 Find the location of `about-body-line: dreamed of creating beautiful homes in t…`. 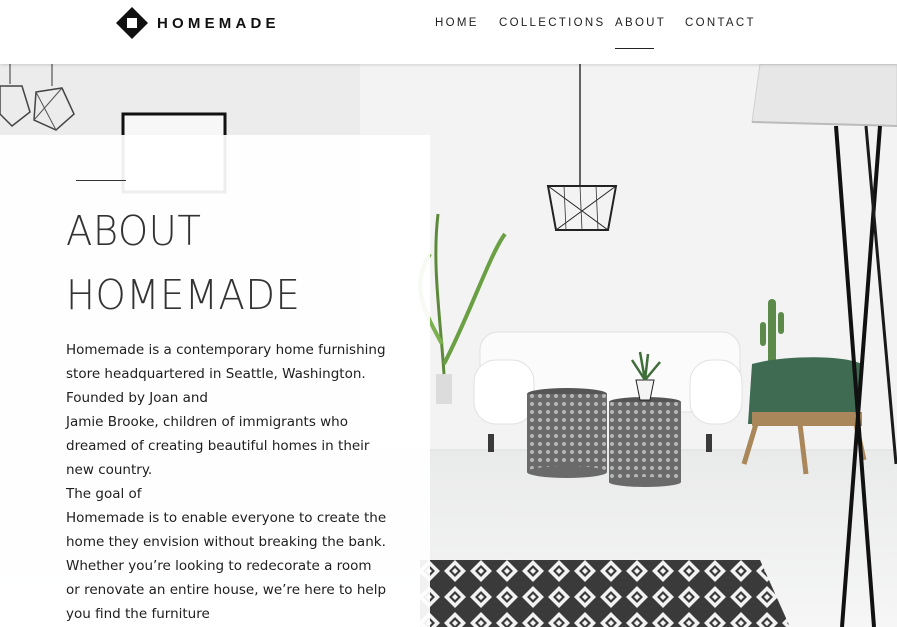

about-body-line: dreamed of creating beautiful homes in t… is located at coordinates (218, 446).